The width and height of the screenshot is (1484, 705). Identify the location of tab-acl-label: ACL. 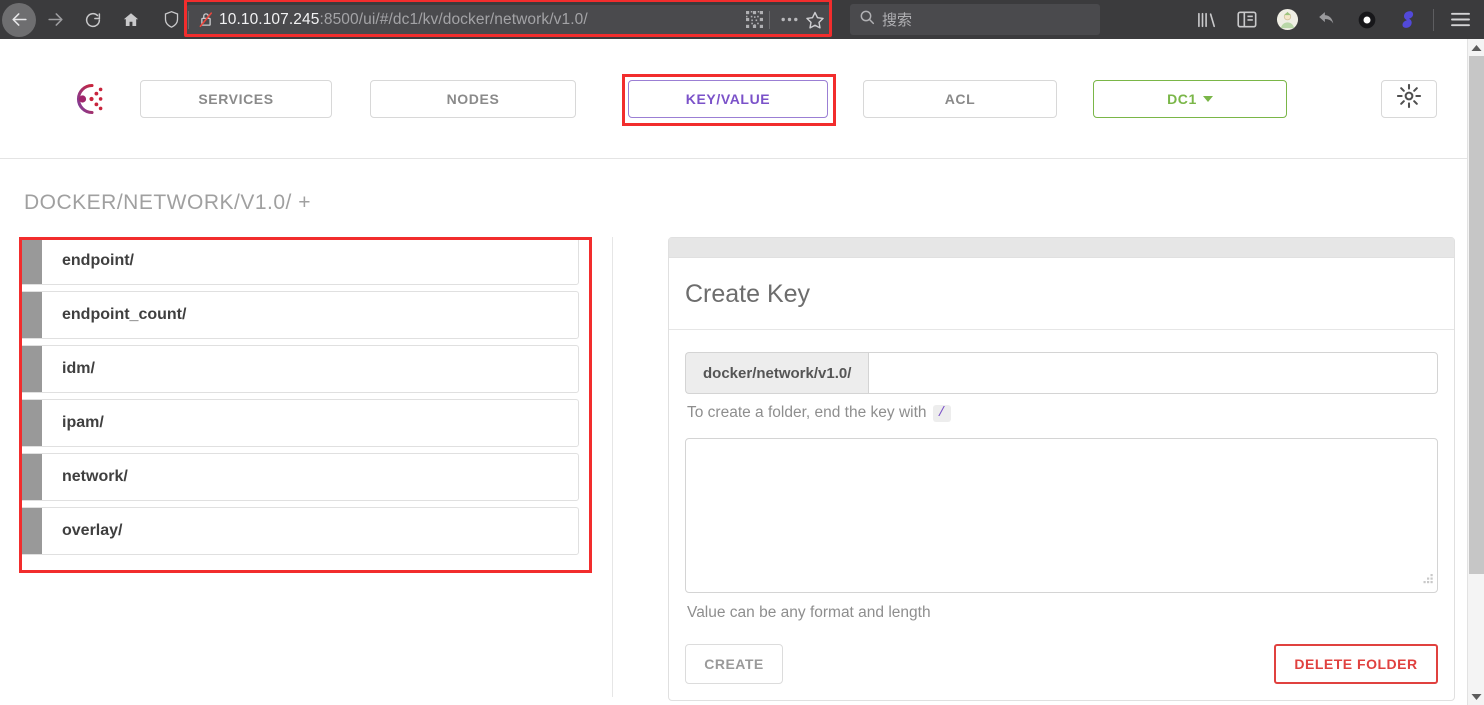
(960, 98).